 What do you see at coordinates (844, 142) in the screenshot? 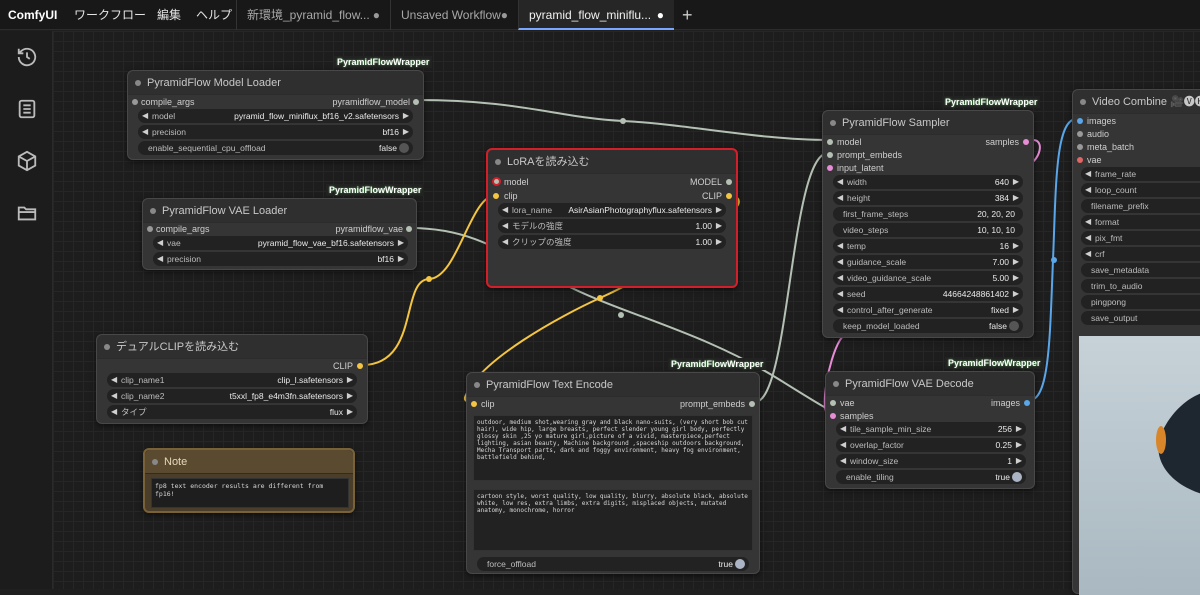
I see `input-model: model` at bounding box center [844, 142].